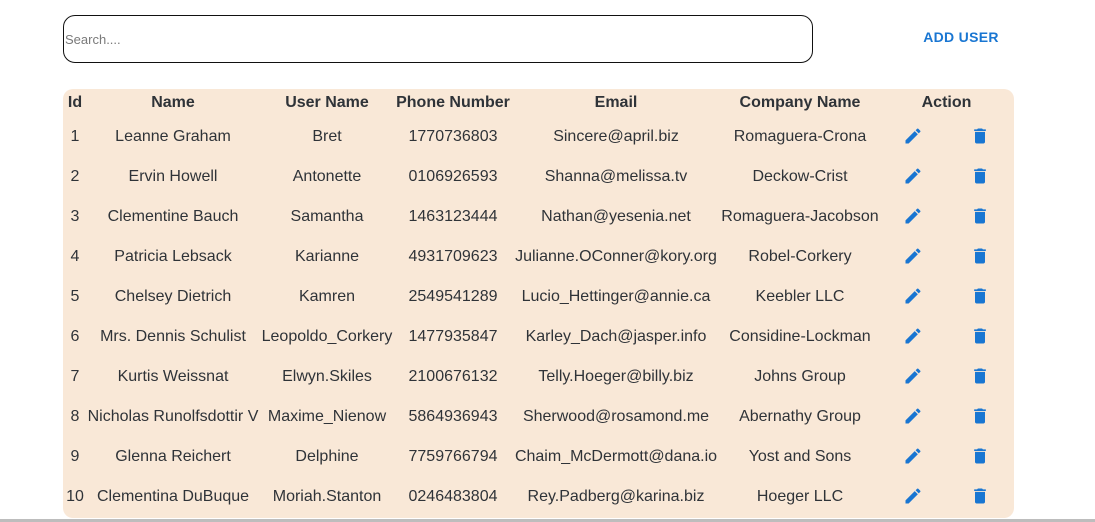  What do you see at coordinates (173, 176) in the screenshot?
I see `cell-name: Ervin Howell` at bounding box center [173, 176].